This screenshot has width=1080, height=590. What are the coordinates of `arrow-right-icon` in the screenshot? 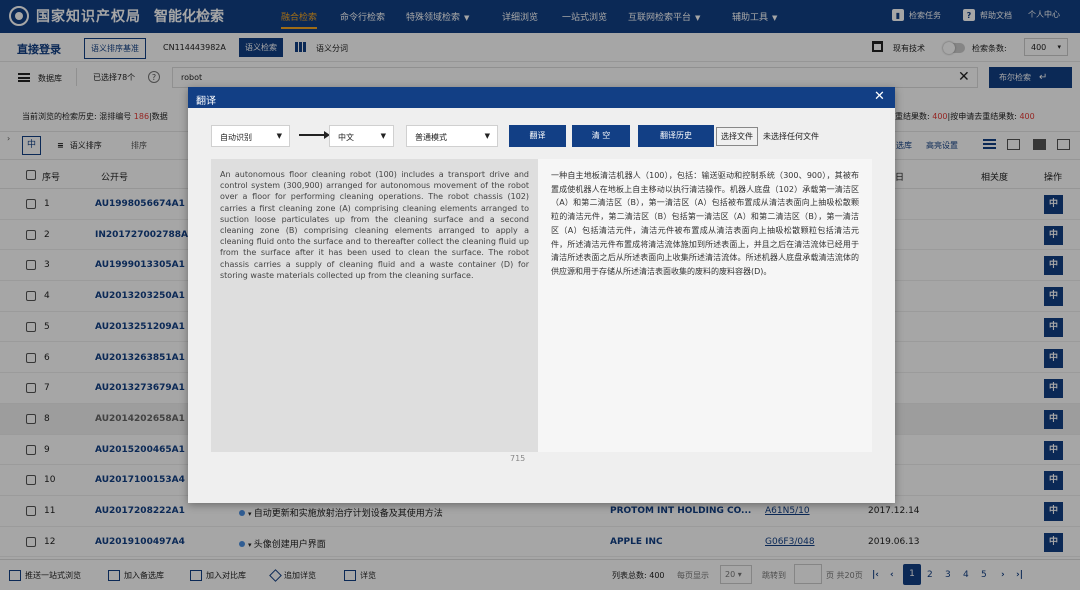 It's located at (314, 135).